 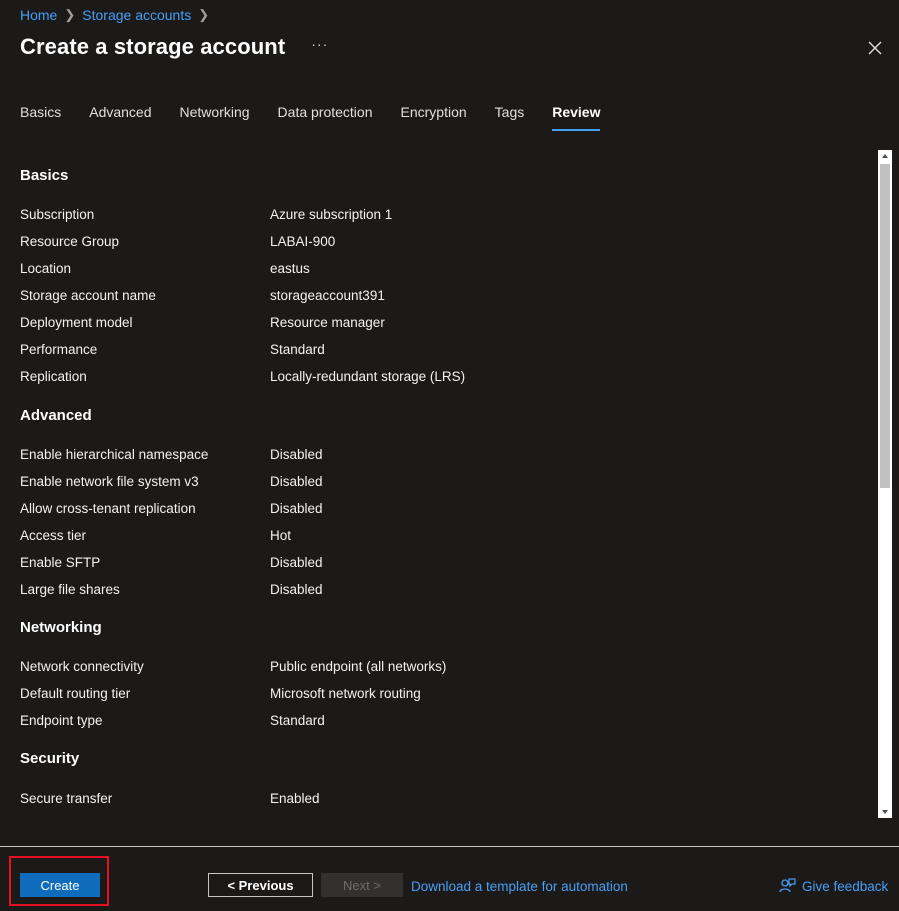 What do you see at coordinates (885, 156) in the screenshot?
I see `scroll-up-arrow-icon` at bounding box center [885, 156].